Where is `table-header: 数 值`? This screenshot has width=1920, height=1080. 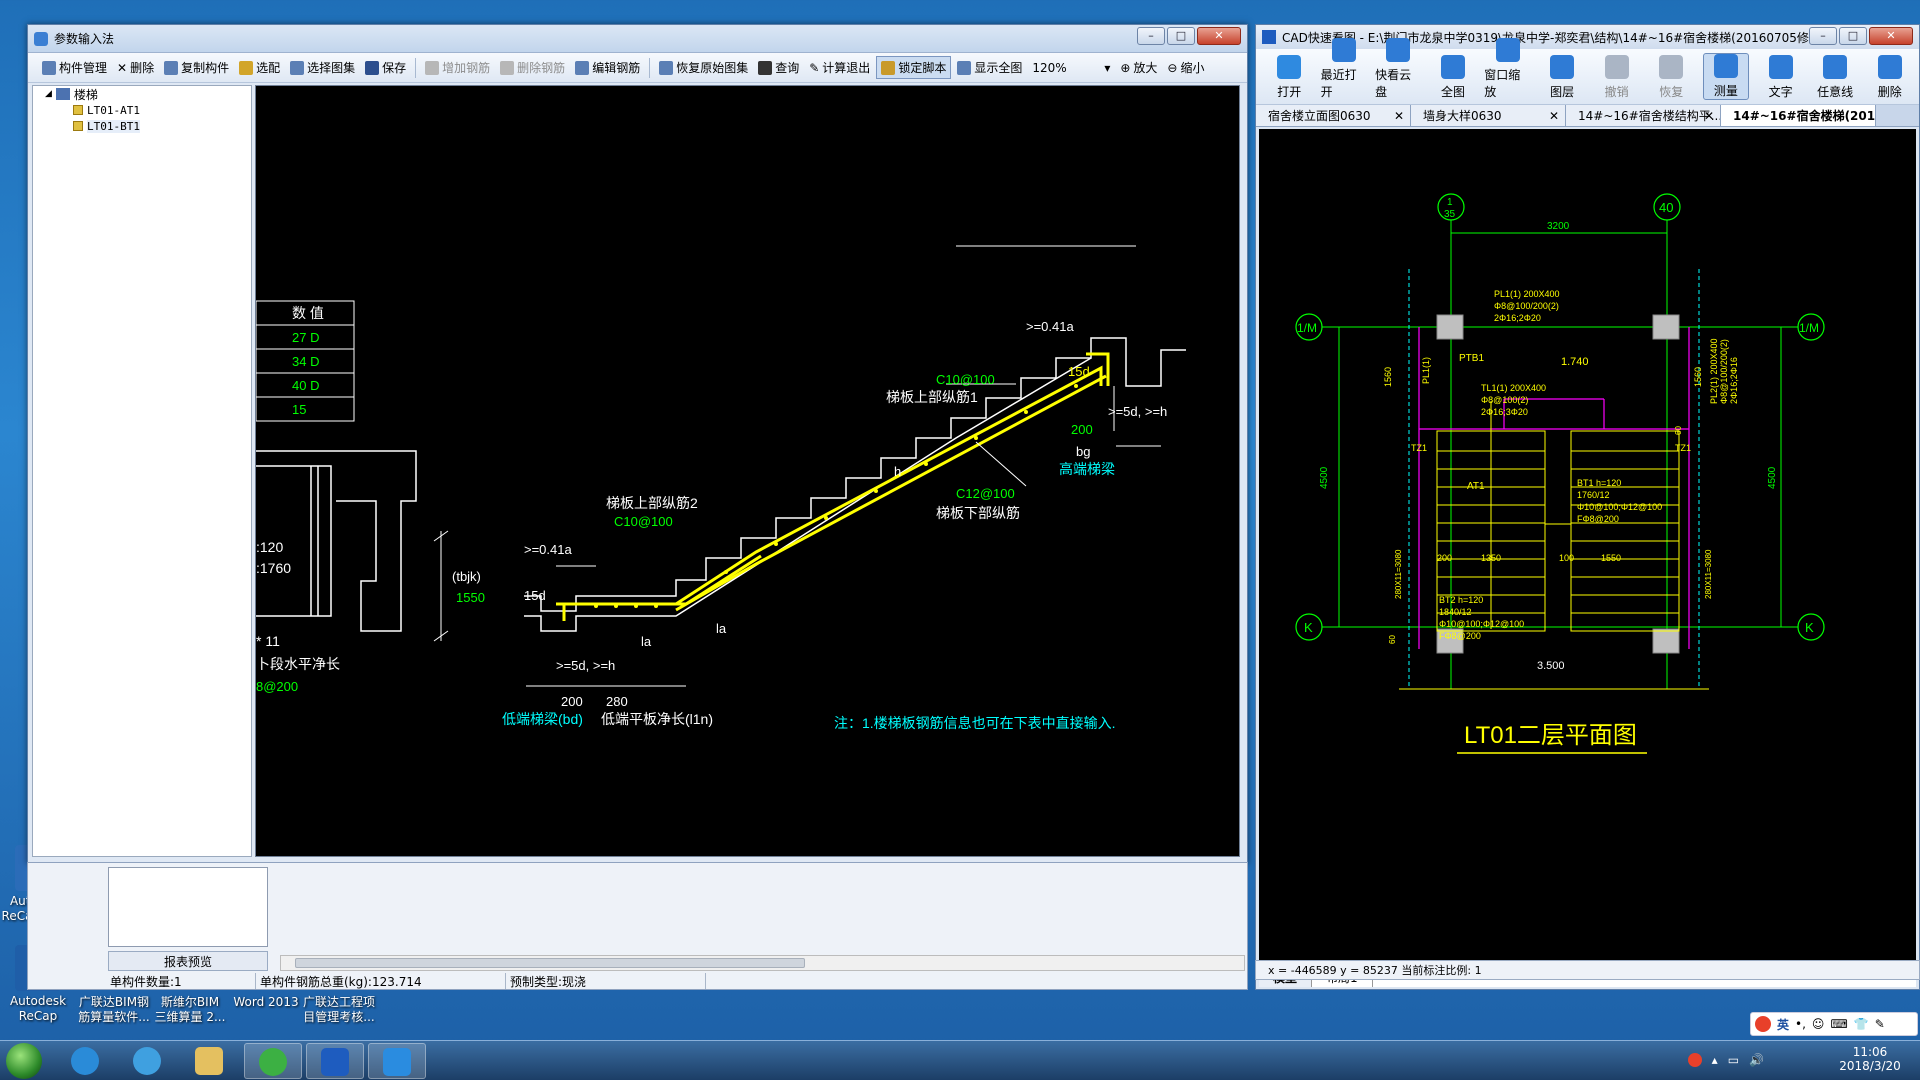
table-header: 数 值 is located at coordinates (308, 313).